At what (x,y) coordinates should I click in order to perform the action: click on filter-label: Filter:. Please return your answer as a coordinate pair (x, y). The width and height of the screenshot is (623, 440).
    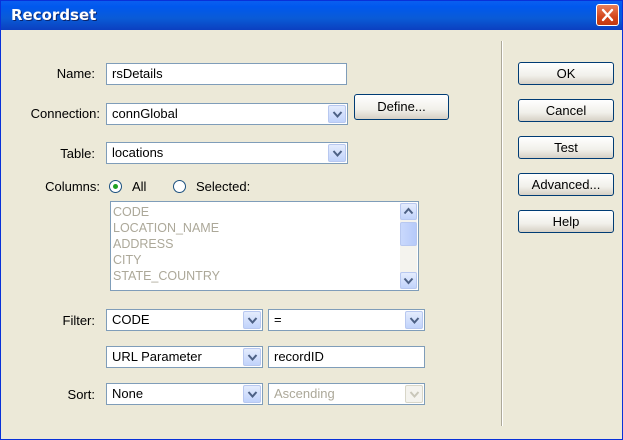
    Looking at the image, I should click on (79, 320).